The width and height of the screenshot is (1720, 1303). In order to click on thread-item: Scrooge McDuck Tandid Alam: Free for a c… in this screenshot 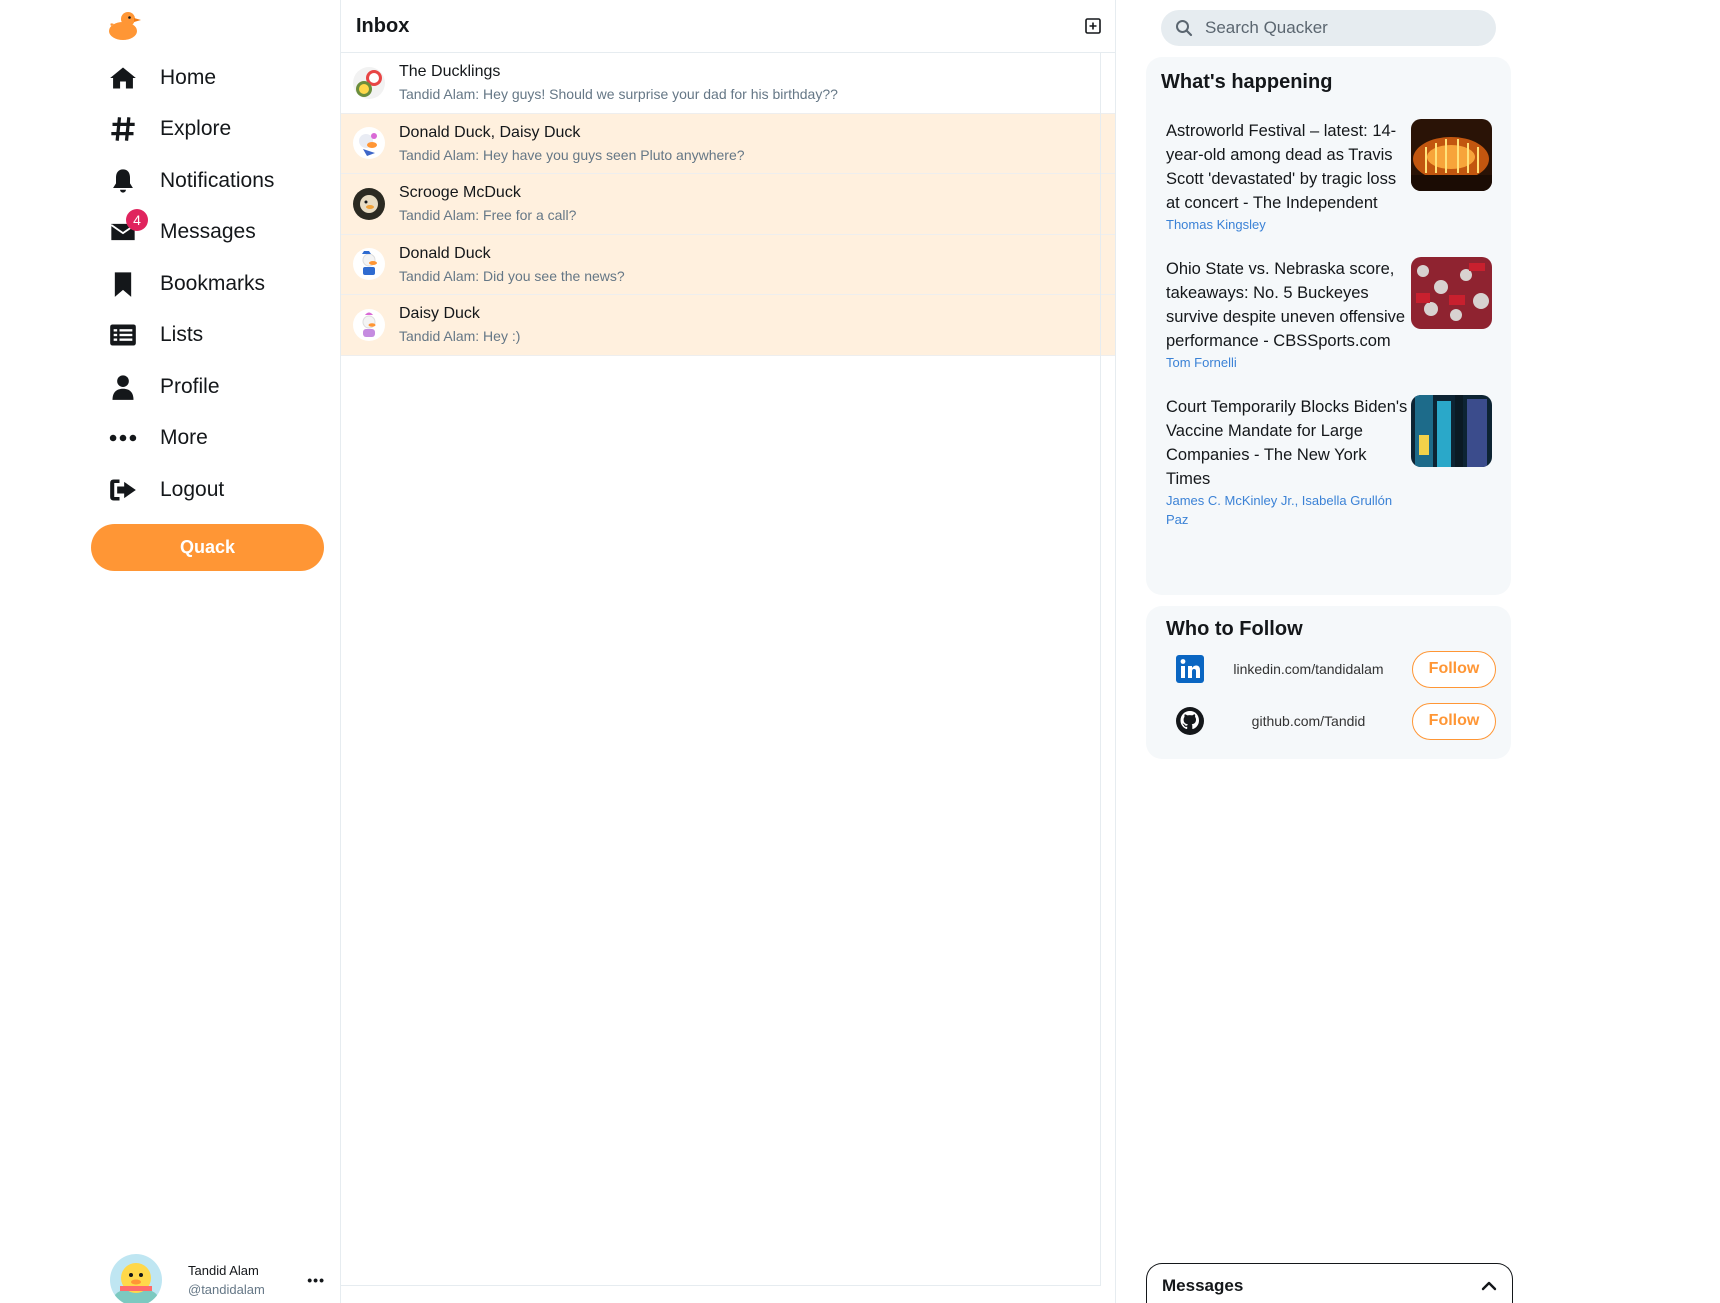, I will do `click(728, 204)`.